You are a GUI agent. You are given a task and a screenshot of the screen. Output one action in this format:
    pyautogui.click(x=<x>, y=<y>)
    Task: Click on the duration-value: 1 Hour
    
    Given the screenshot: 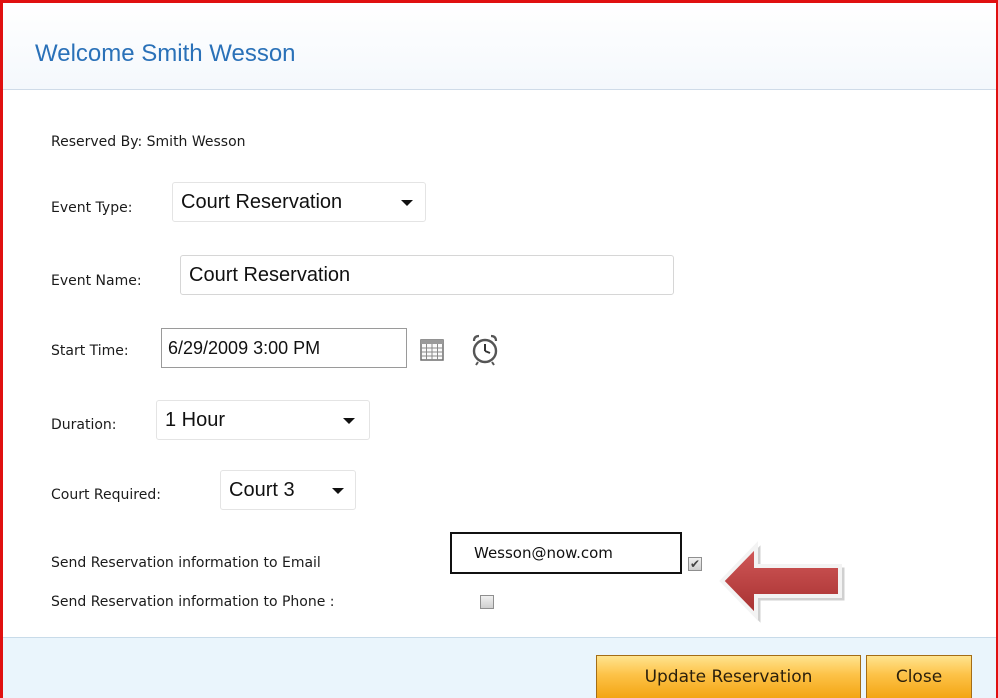 What is the action you would take?
    pyautogui.click(x=195, y=420)
    